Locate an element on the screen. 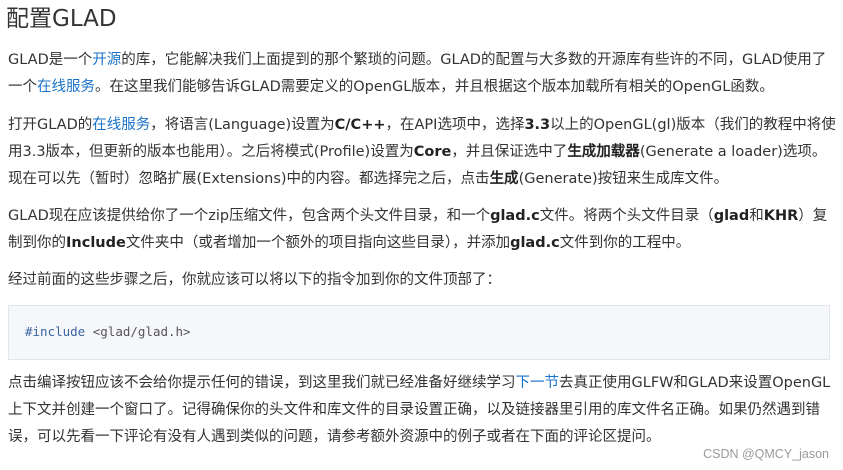 The height and width of the screenshot is (470, 843). code-line: #include <glad/glad.h> is located at coordinates (108, 331).